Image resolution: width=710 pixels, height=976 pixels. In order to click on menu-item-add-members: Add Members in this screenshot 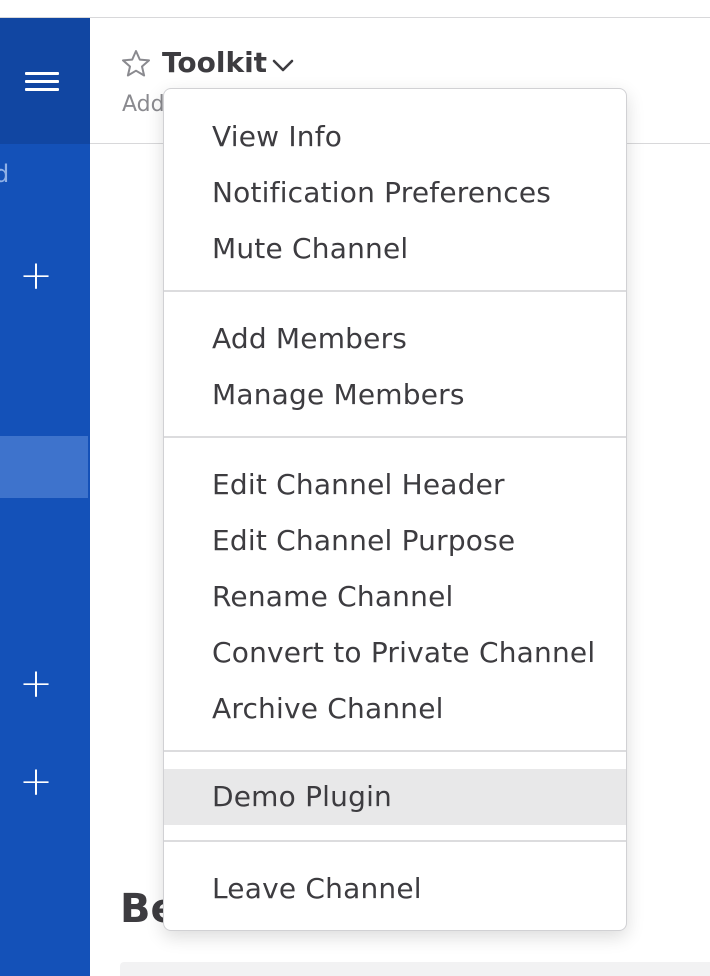, I will do `click(395, 339)`.